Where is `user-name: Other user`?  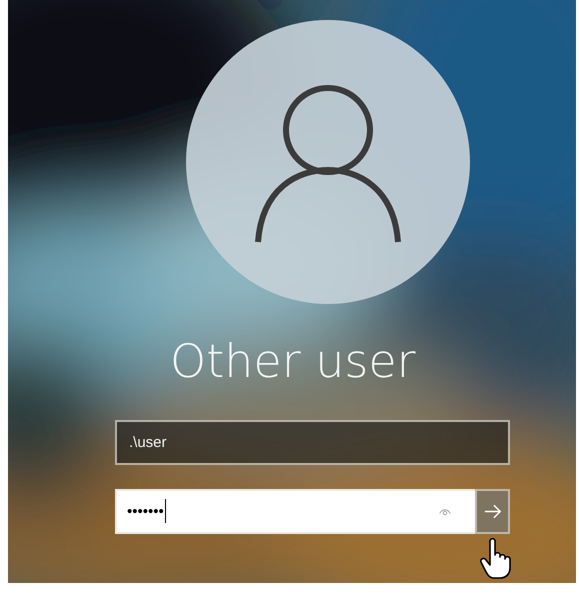
user-name: Other user is located at coordinates (293, 361).